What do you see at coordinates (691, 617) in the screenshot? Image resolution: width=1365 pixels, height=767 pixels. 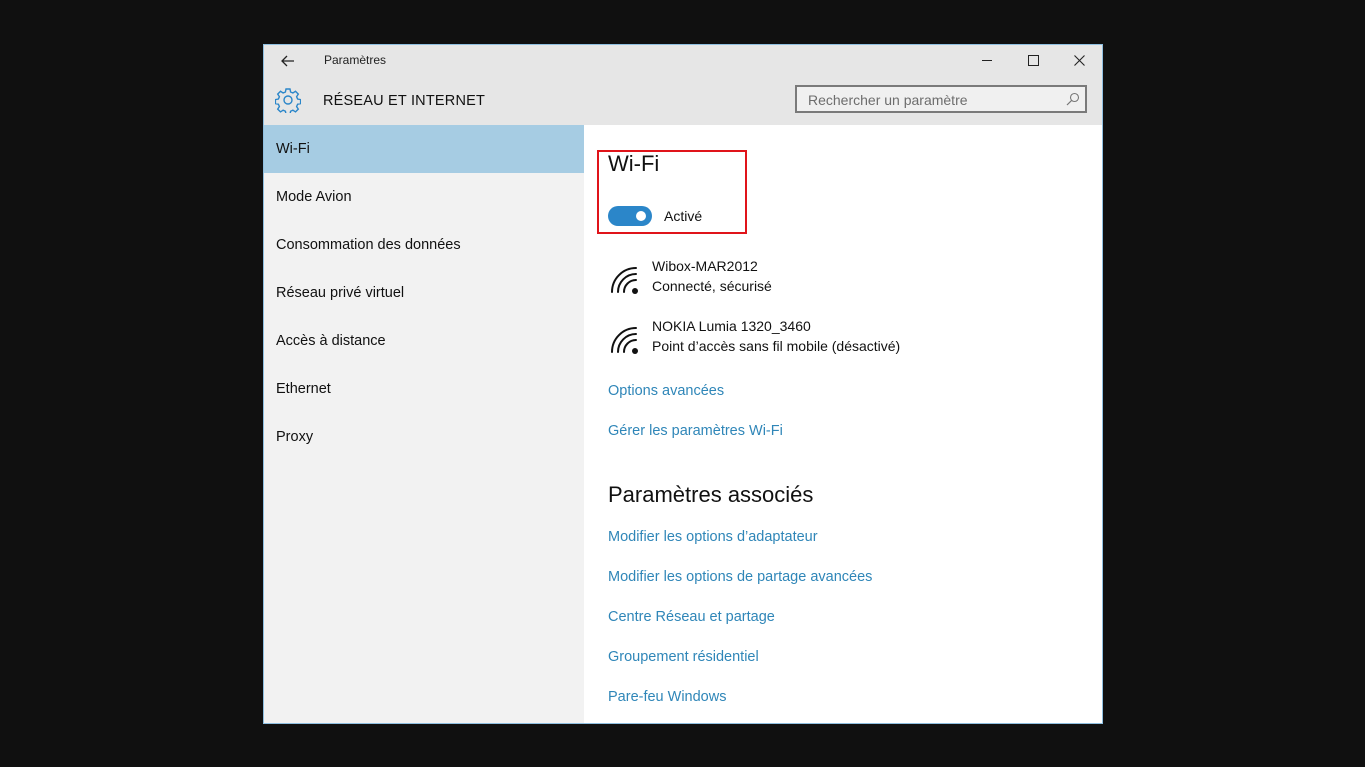 I see `network-sharing-center-link: Centre Réseau et partage` at bounding box center [691, 617].